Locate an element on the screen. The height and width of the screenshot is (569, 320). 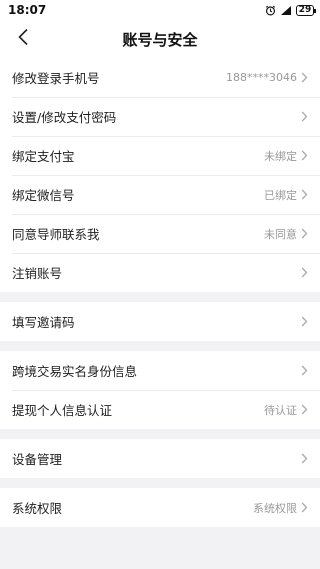
settings-row-value: 已绑定 is located at coordinates (280, 195).